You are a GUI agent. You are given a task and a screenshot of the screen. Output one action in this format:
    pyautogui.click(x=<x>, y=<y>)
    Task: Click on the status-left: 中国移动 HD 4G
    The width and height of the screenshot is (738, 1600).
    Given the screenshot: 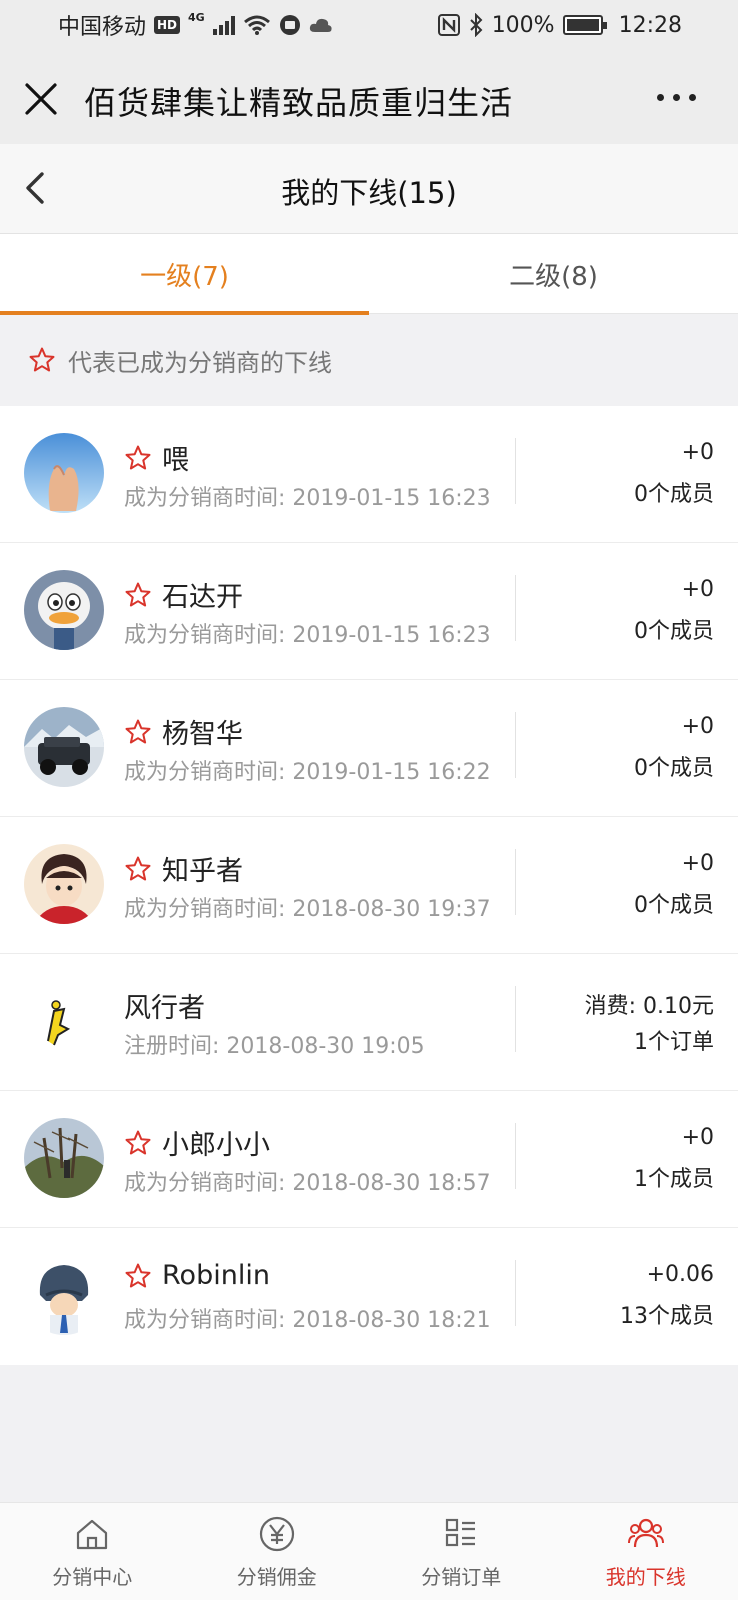 What is the action you would take?
    pyautogui.click(x=195, y=25)
    